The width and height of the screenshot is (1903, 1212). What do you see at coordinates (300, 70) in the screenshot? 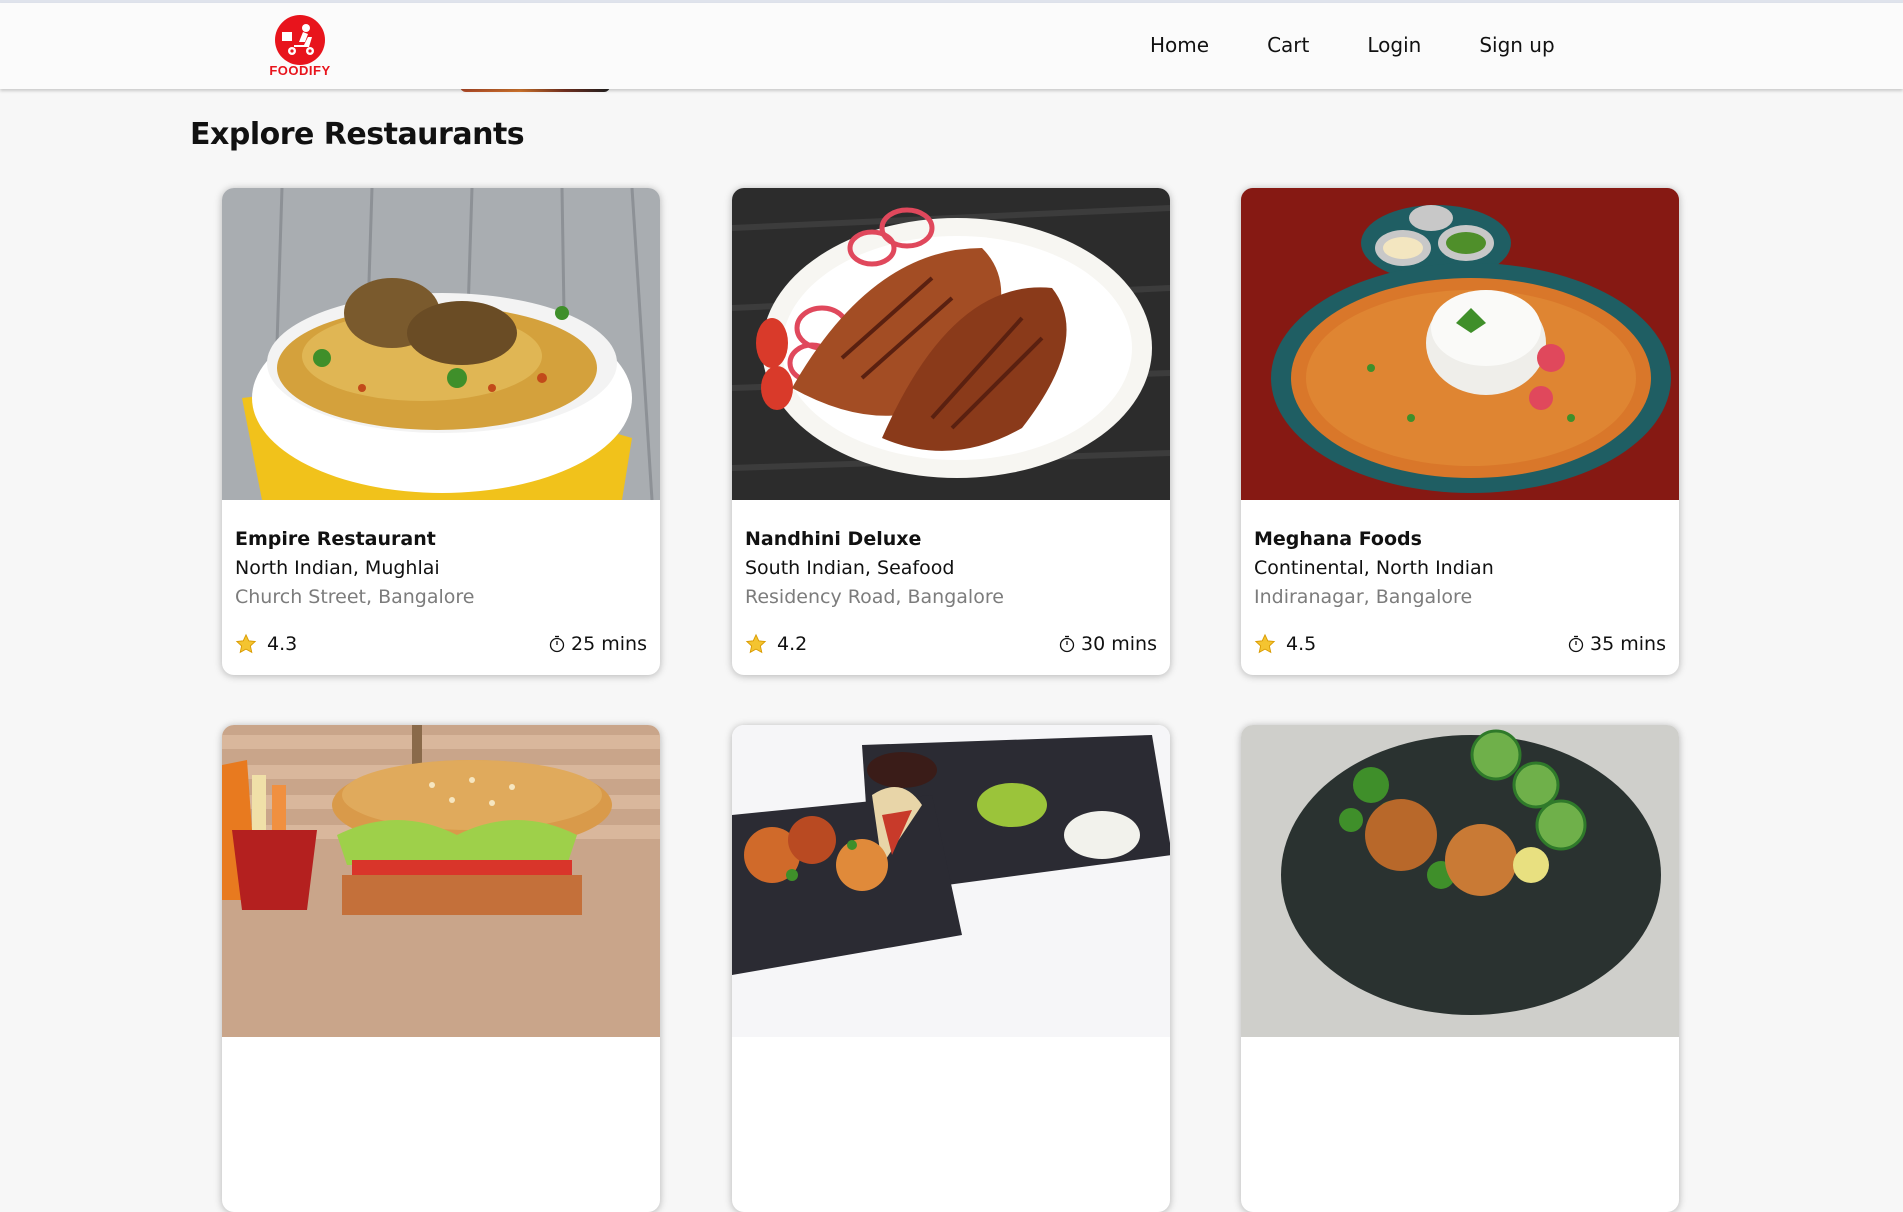
I see `brand-name: FOODIFY` at bounding box center [300, 70].